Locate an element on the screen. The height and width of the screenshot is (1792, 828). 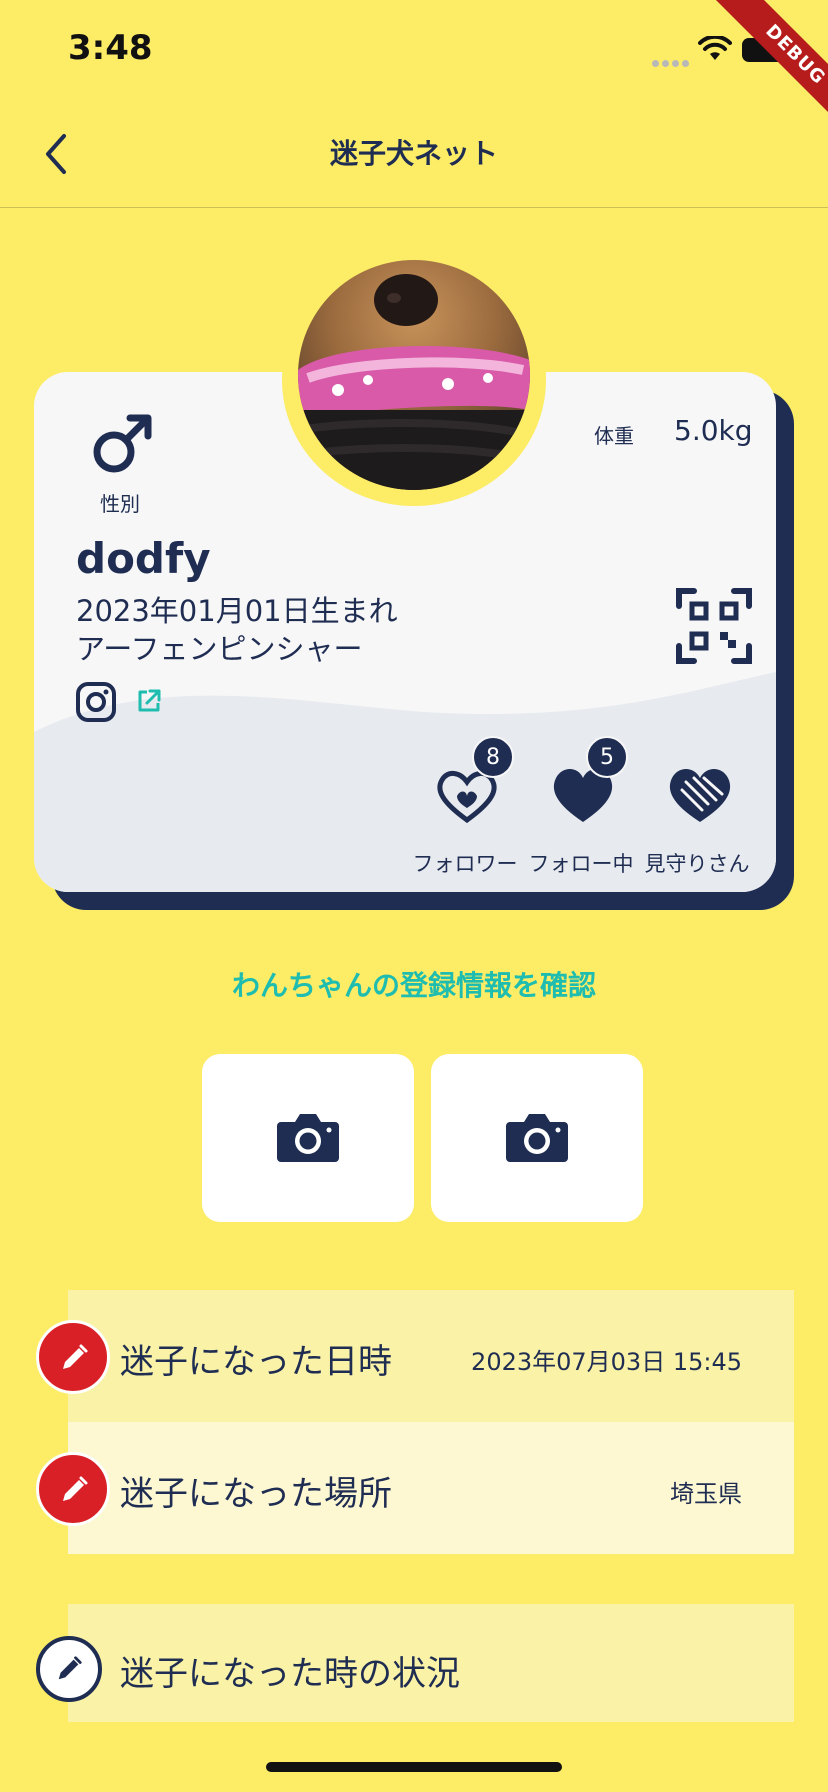
pet-birthdate: 2023年01月01日生まれ is located at coordinates (237, 611).